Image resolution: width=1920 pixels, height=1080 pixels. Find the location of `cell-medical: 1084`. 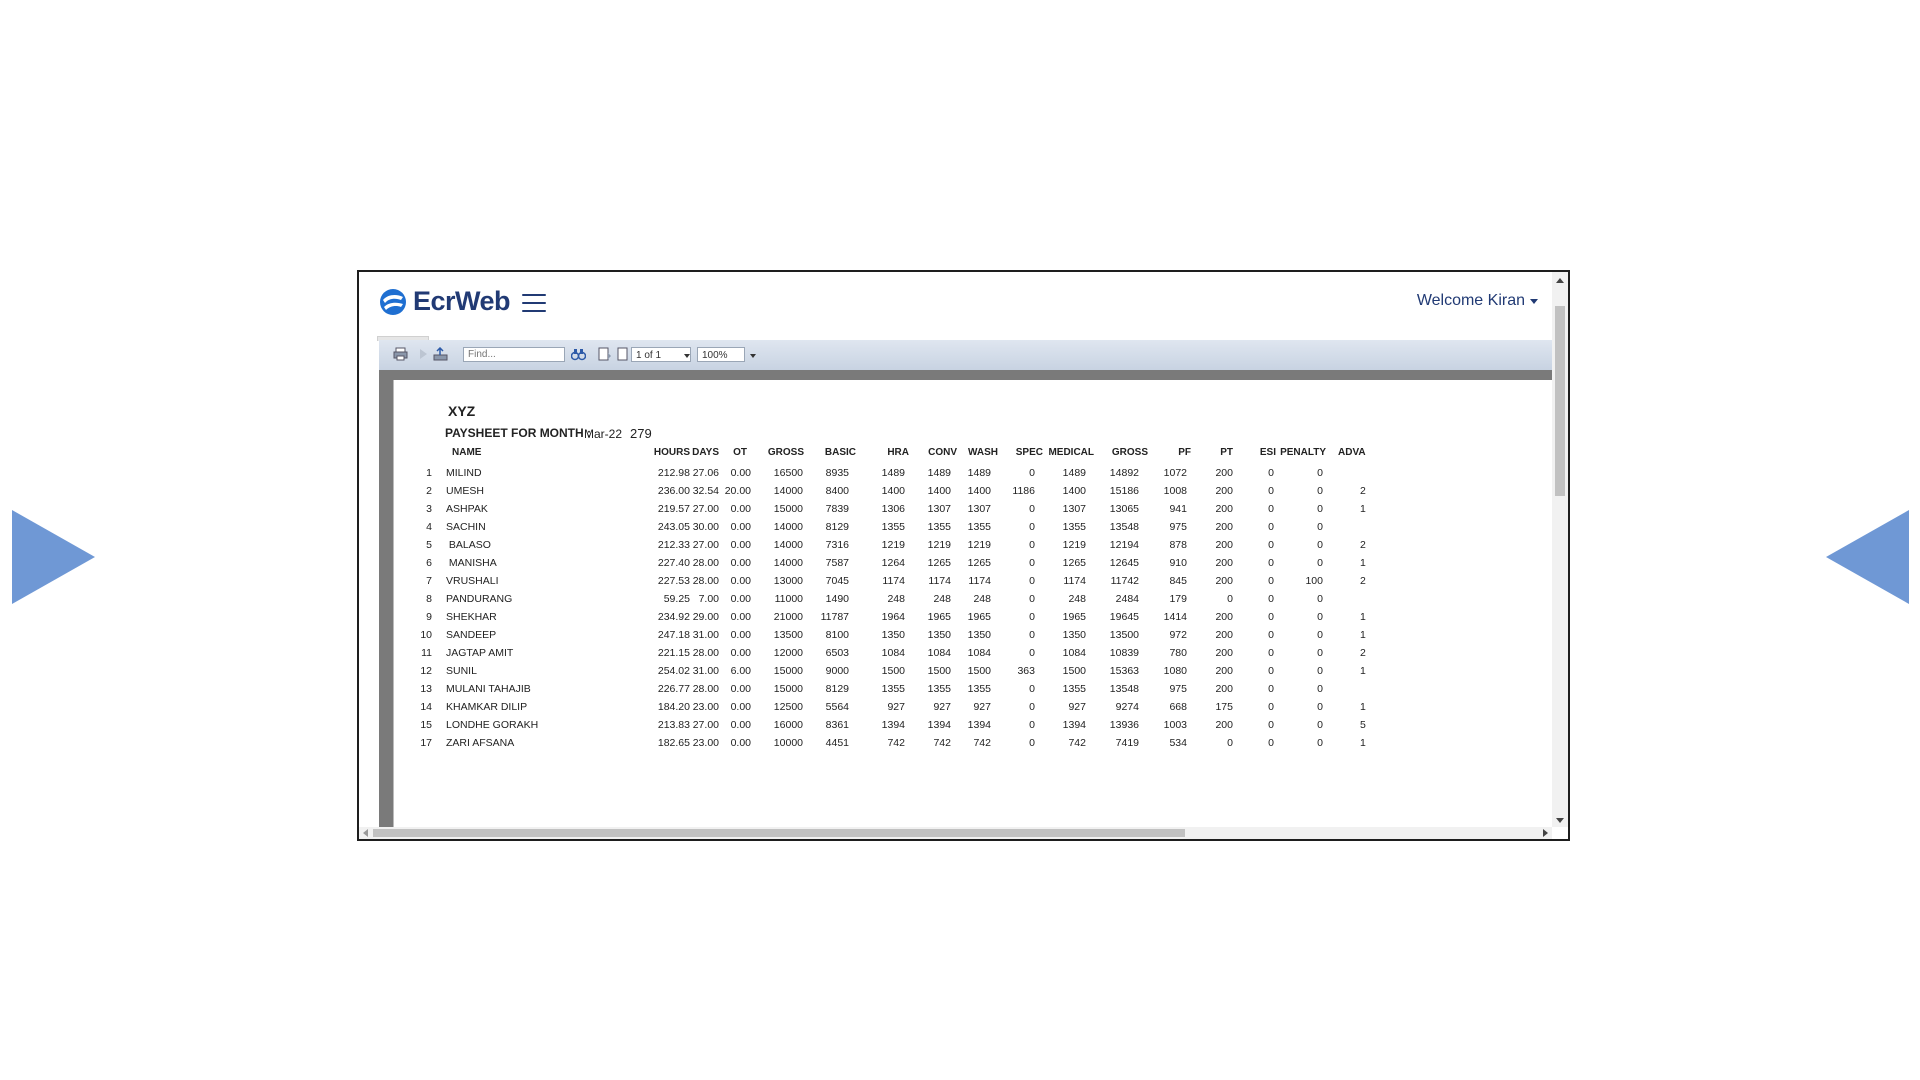

cell-medical: 1084 is located at coordinates (1074, 653).